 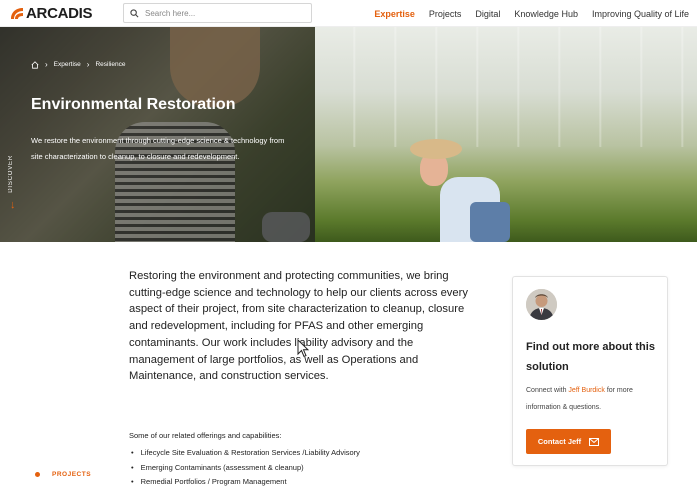 I want to click on card-text-prefix: Connect with, so click(x=547, y=390).